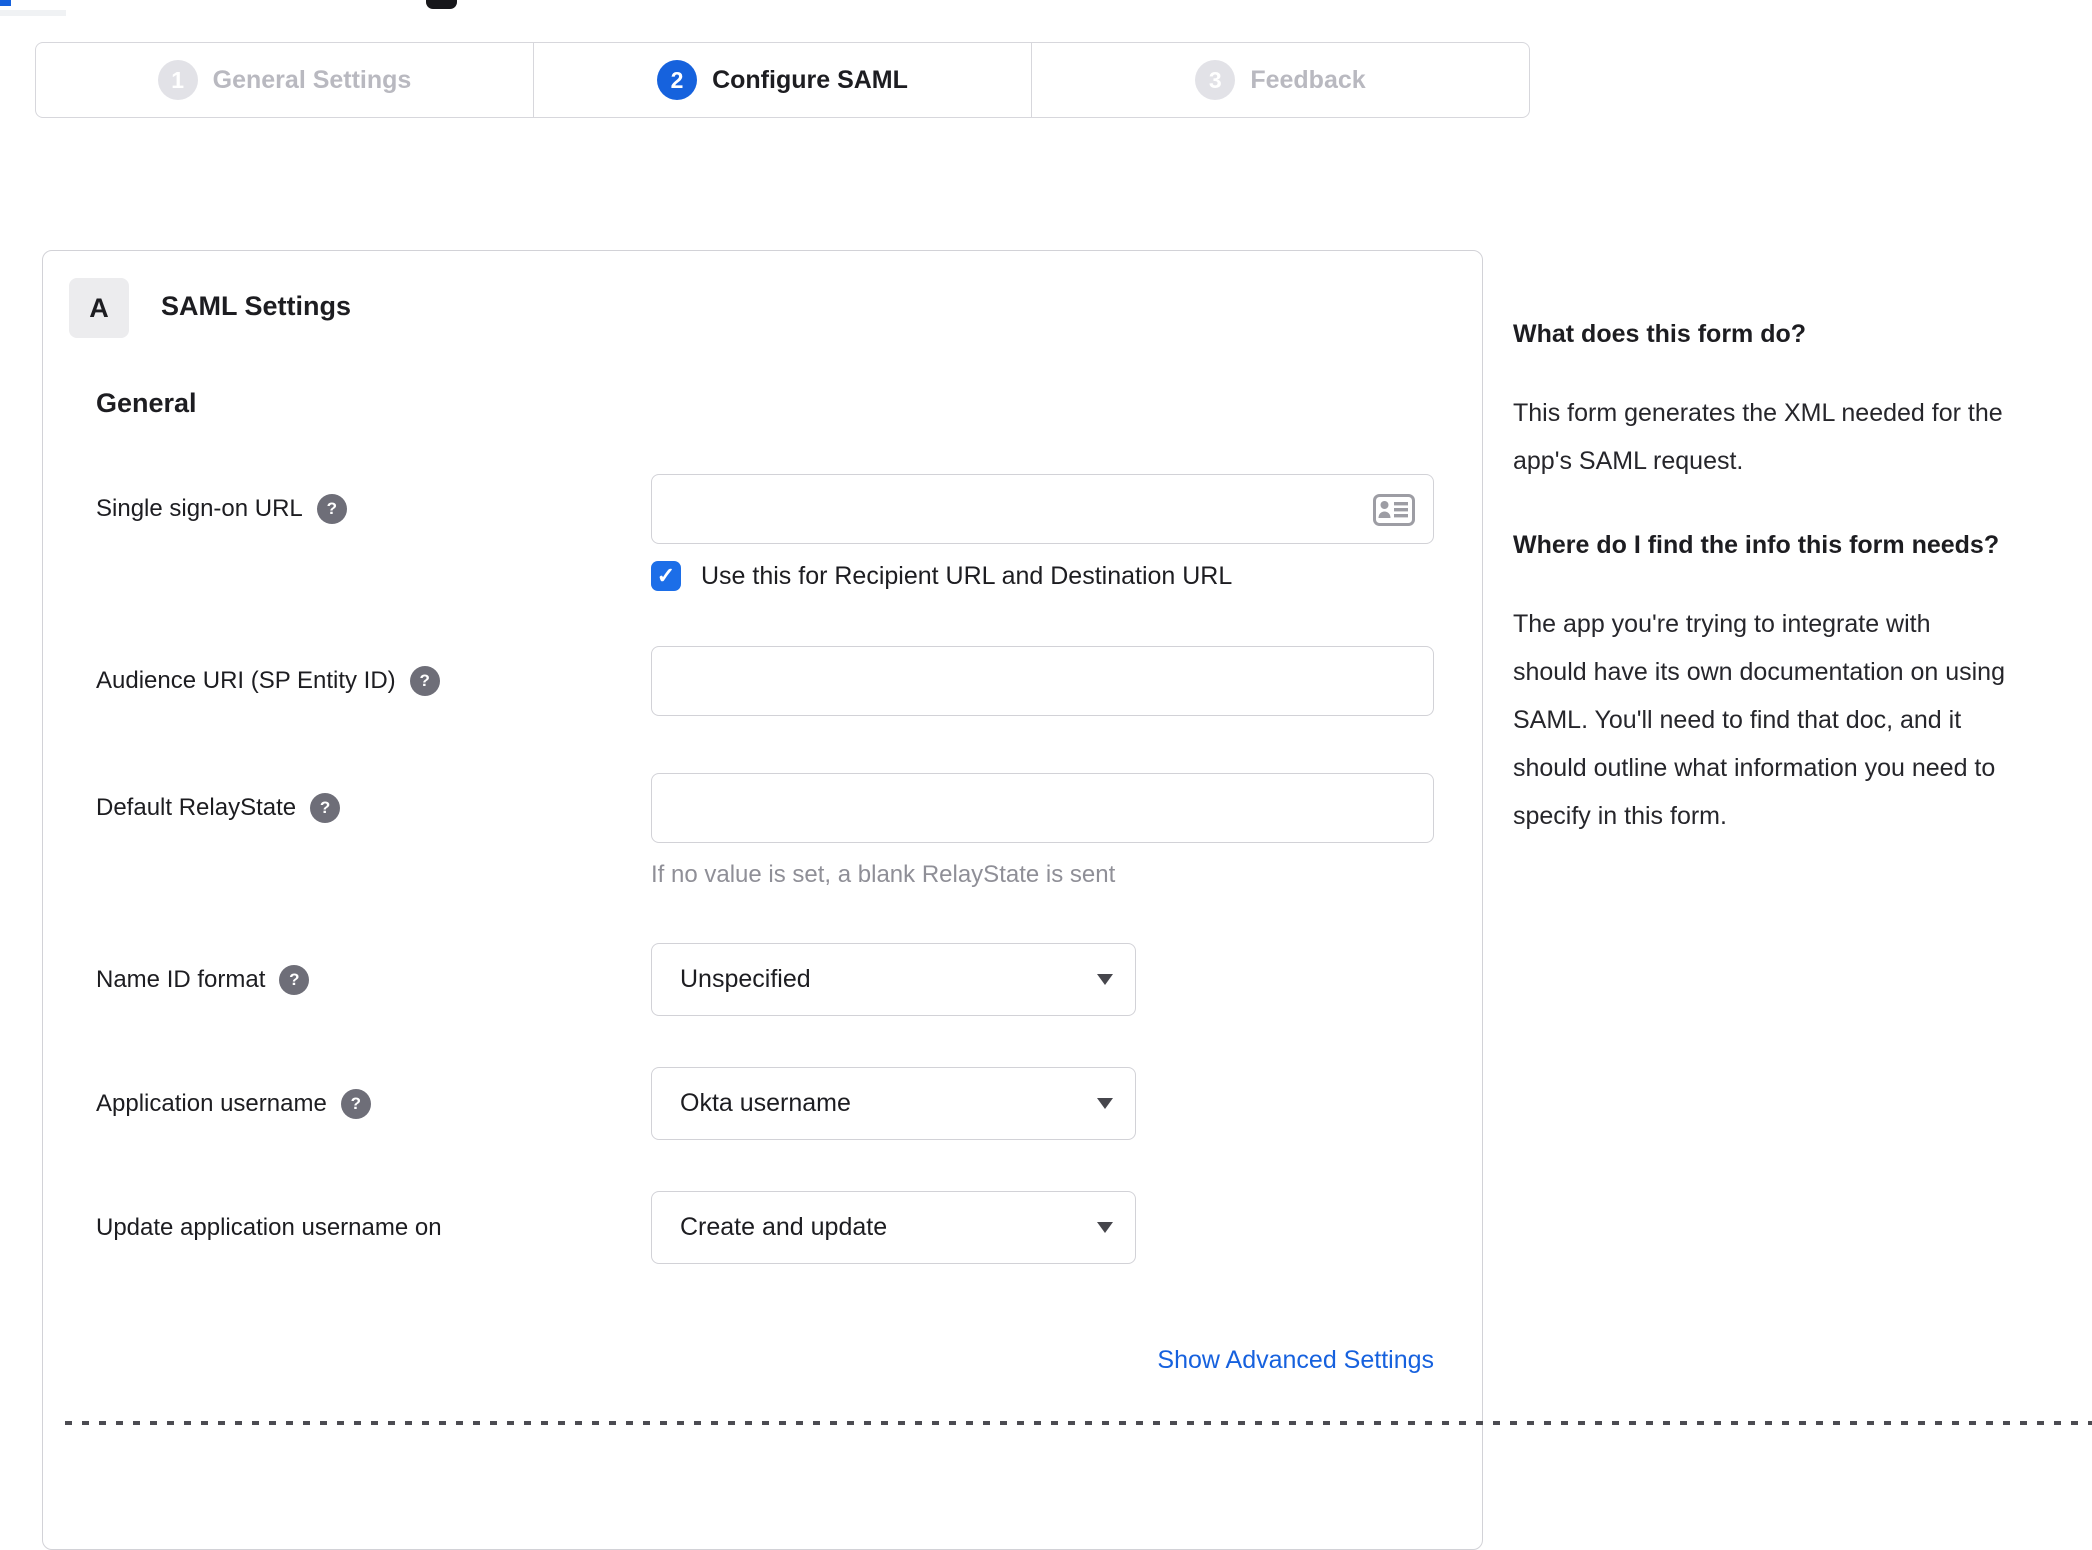  What do you see at coordinates (312, 79) in the screenshot?
I see `step-label: General Settings` at bounding box center [312, 79].